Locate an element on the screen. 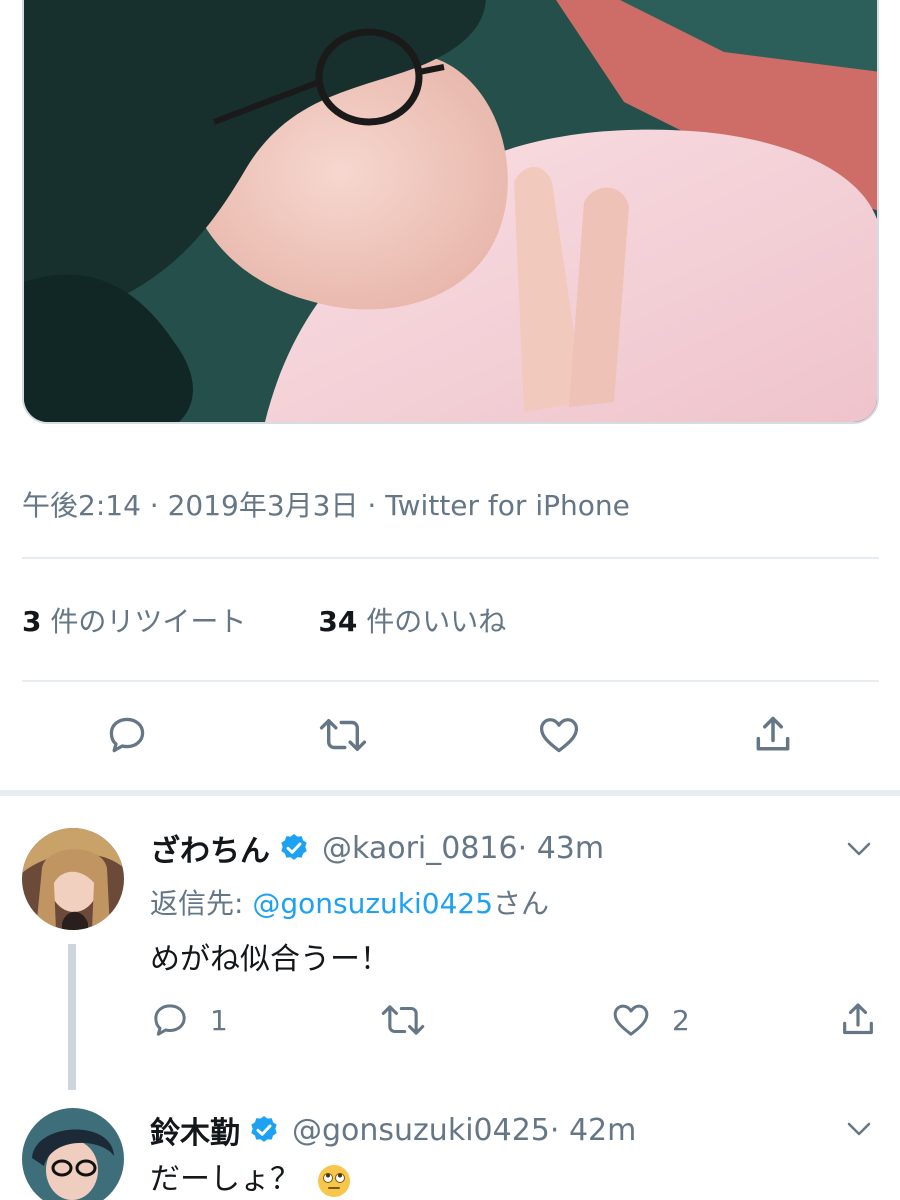 The image size is (900, 1200). reply-to-prefix: 返信先: is located at coordinates (201, 903).